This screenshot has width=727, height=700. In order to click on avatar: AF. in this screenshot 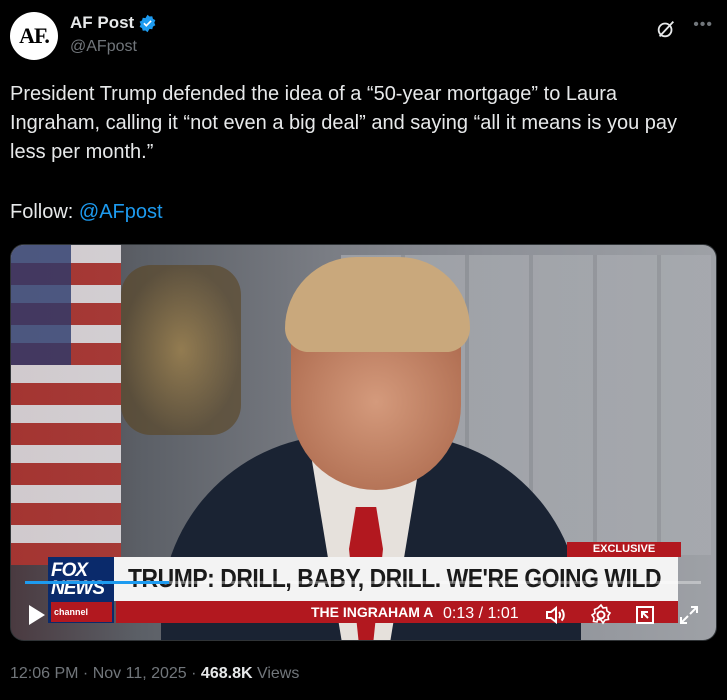, I will do `click(34, 36)`.